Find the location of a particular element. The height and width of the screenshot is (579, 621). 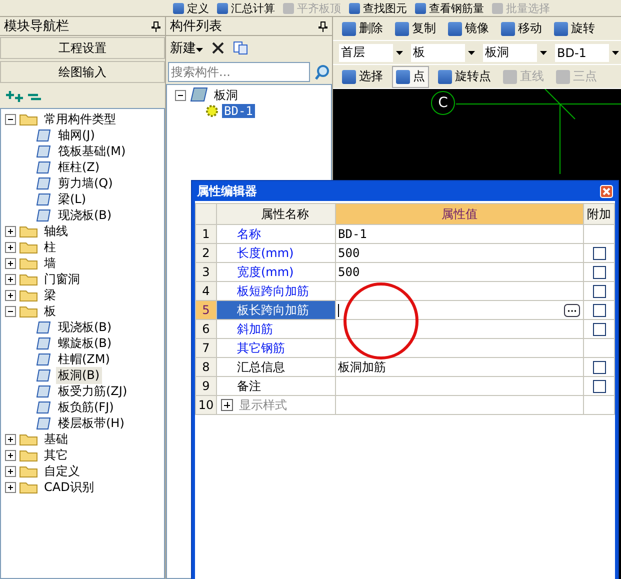

tree-item: 轴网(J) is located at coordinates (76, 135).